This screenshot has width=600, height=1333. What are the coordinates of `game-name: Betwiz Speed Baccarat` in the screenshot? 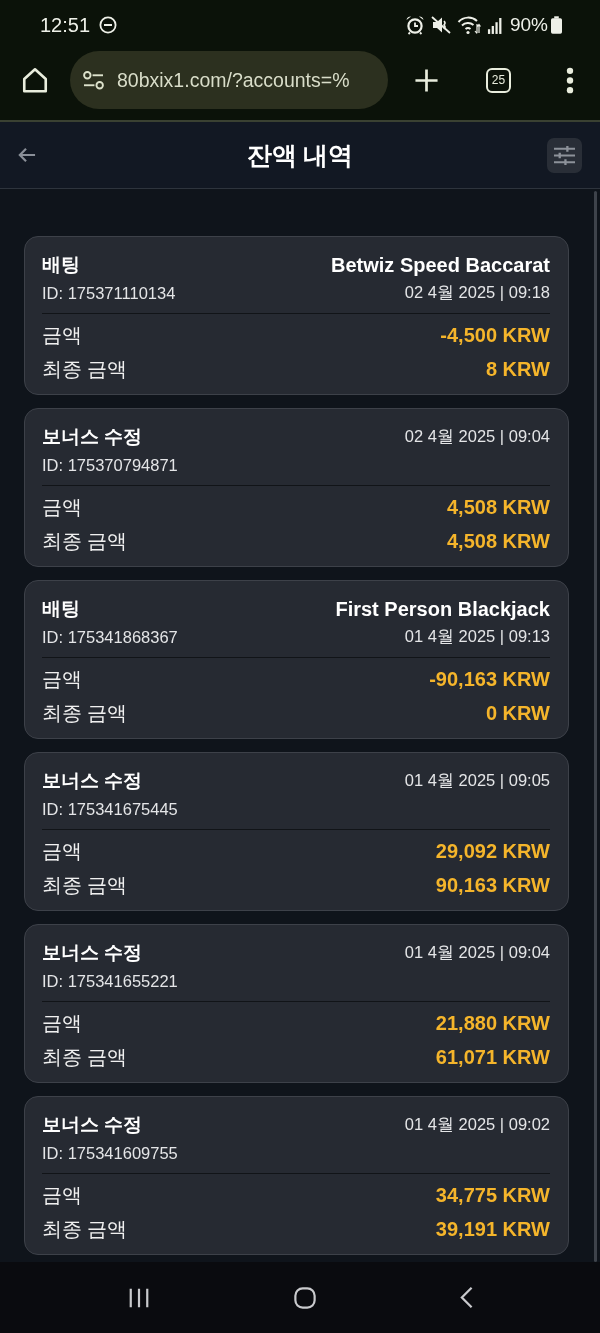 It's located at (440, 265).